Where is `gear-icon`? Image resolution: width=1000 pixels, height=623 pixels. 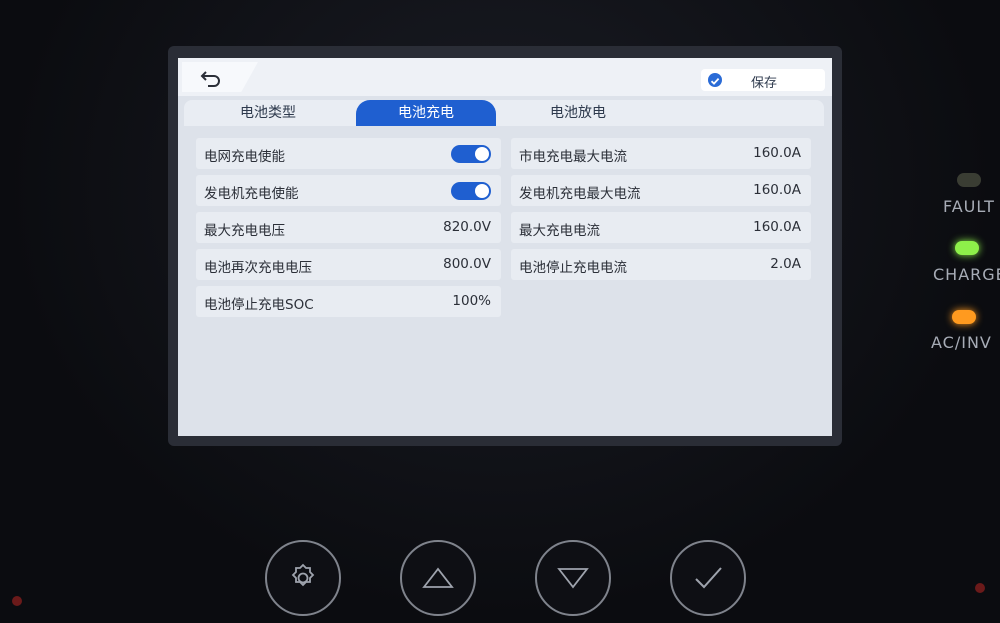 gear-icon is located at coordinates (303, 575).